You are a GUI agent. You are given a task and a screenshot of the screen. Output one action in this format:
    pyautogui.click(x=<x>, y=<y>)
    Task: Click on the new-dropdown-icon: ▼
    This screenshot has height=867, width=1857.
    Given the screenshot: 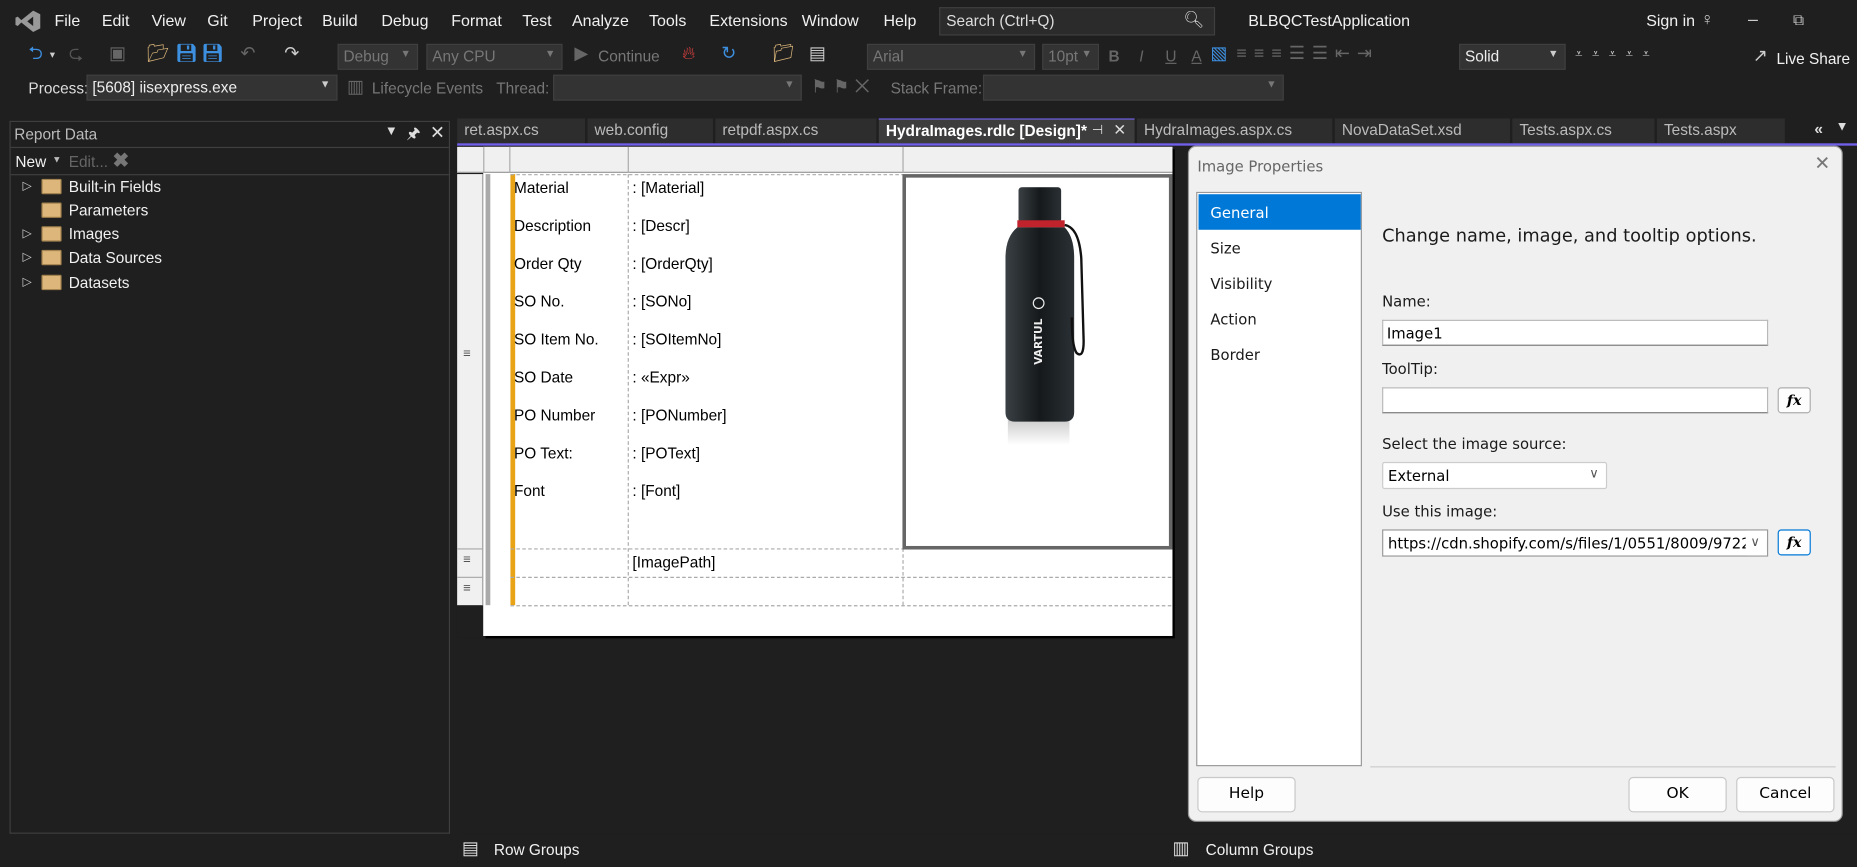 What is the action you would take?
    pyautogui.click(x=56, y=159)
    